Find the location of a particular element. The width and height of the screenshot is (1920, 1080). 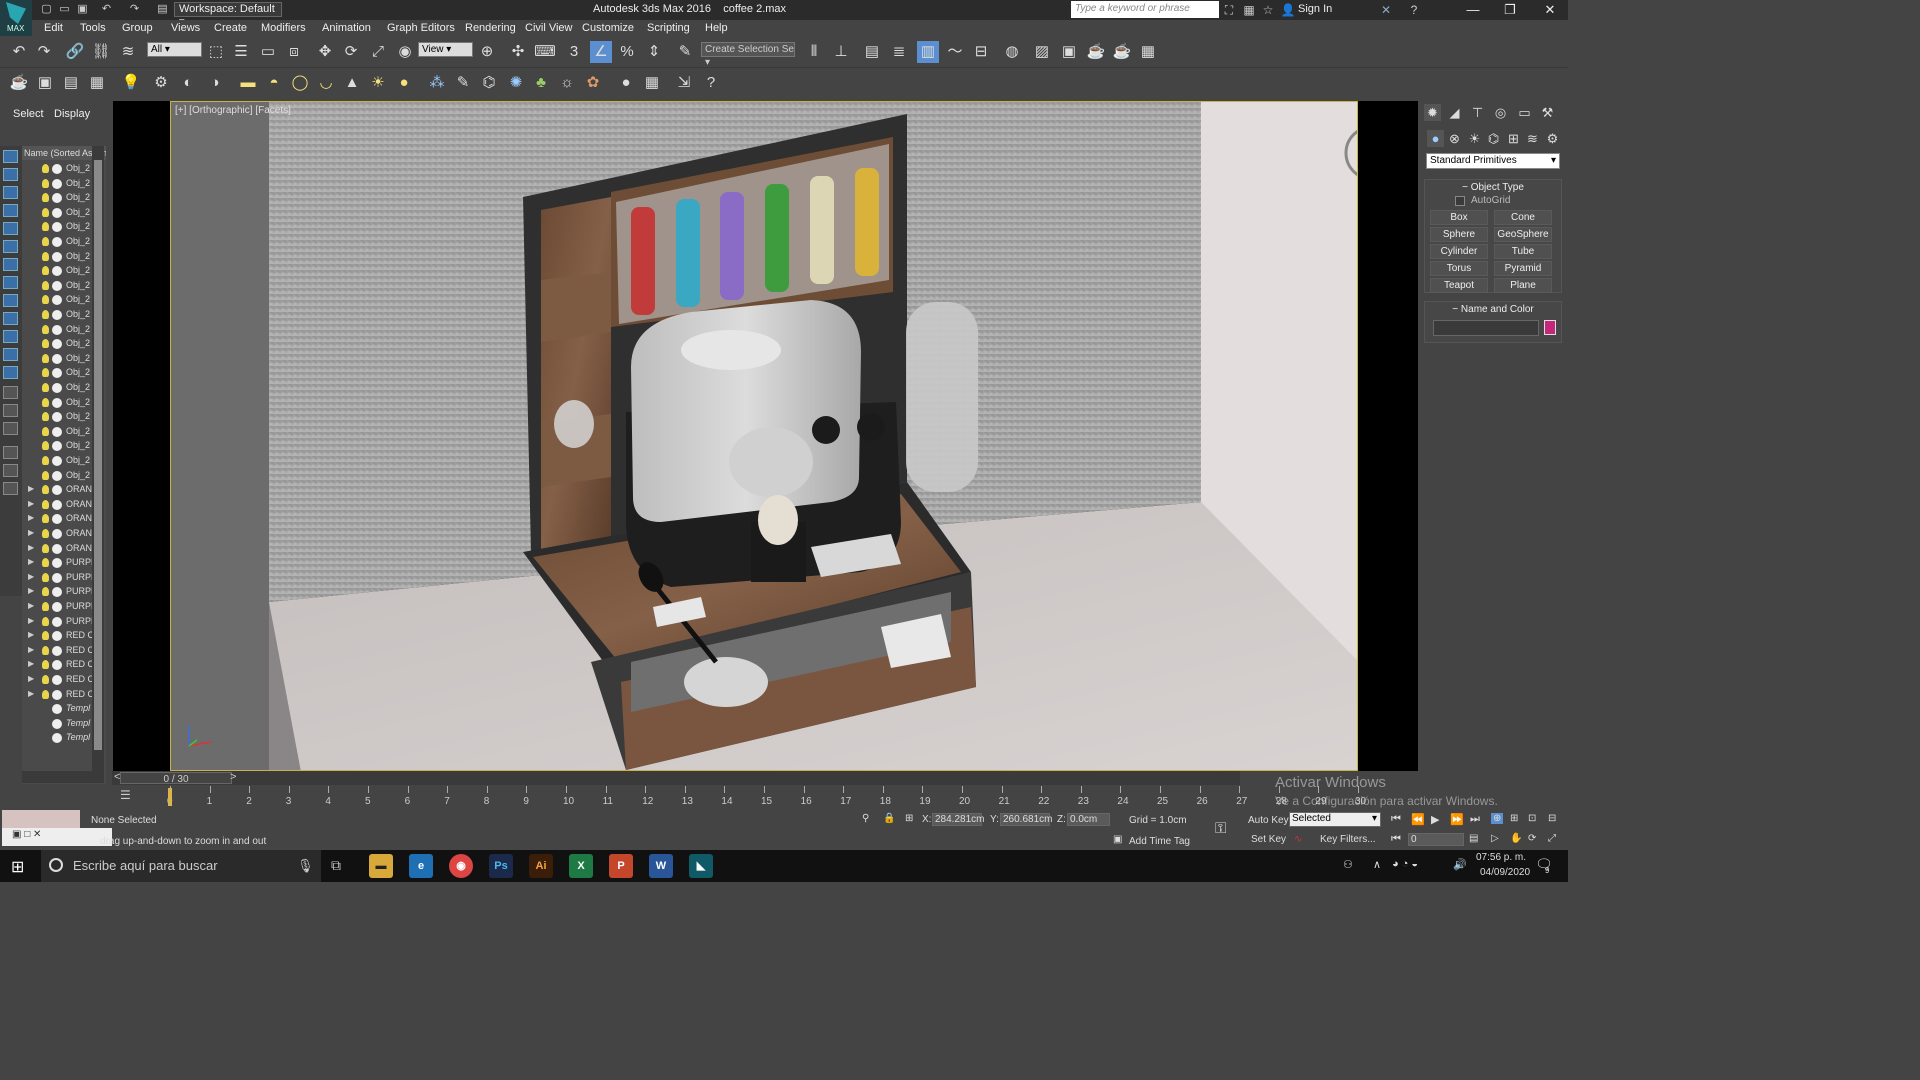

current-frame-marker is located at coordinates (170, 797).